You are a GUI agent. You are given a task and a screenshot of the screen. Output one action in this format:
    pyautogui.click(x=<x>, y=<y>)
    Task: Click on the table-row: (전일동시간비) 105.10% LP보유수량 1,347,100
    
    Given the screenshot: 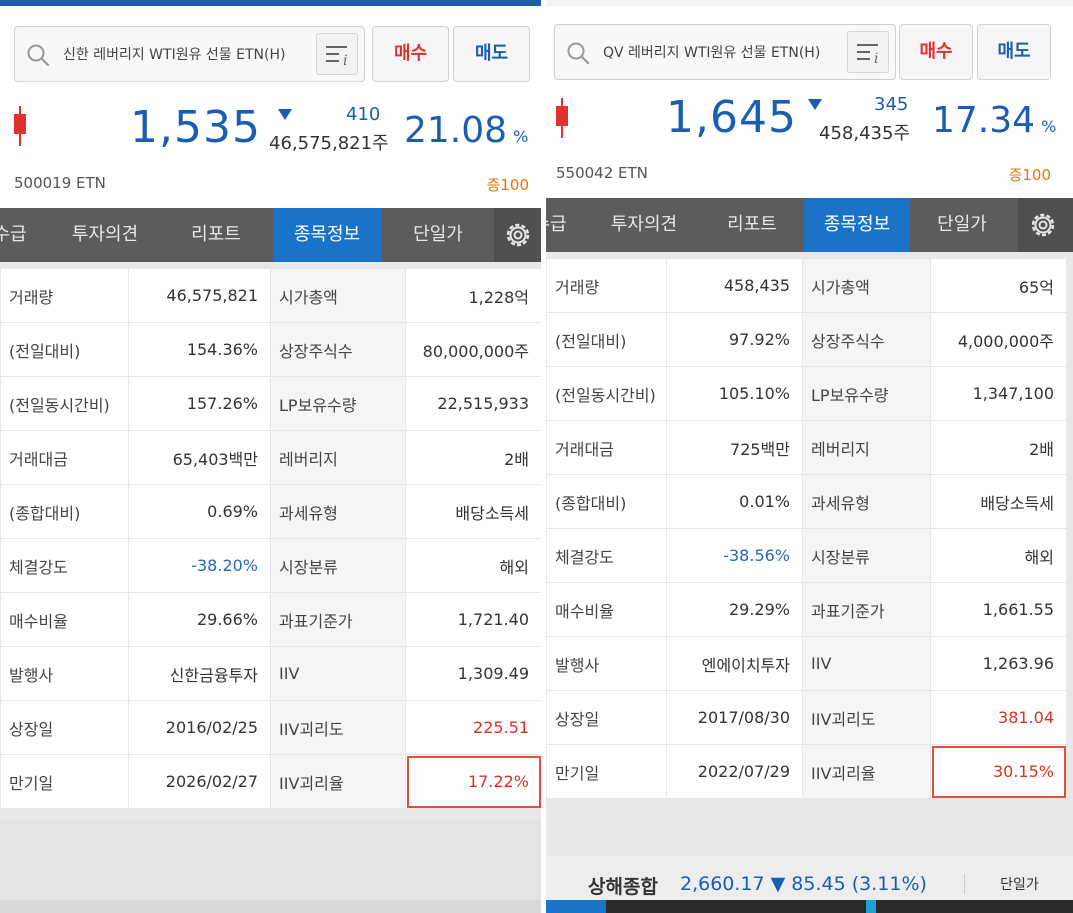 What is the action you would take?
    pyautogui.click(x=806, y=393)
    